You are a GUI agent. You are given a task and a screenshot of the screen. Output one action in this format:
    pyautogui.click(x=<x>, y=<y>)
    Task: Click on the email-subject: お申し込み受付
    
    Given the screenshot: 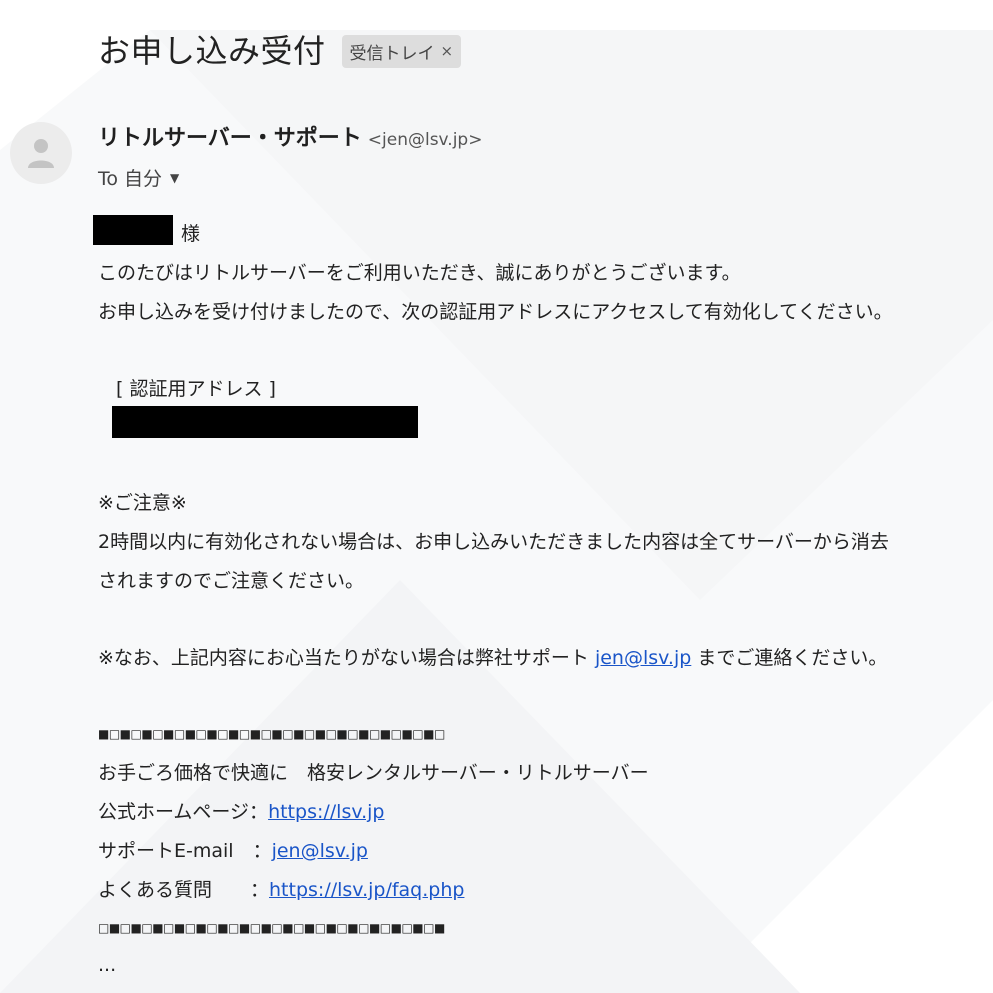 What is the action you would take?
    pyautogui.click(x=212, y=51)
    